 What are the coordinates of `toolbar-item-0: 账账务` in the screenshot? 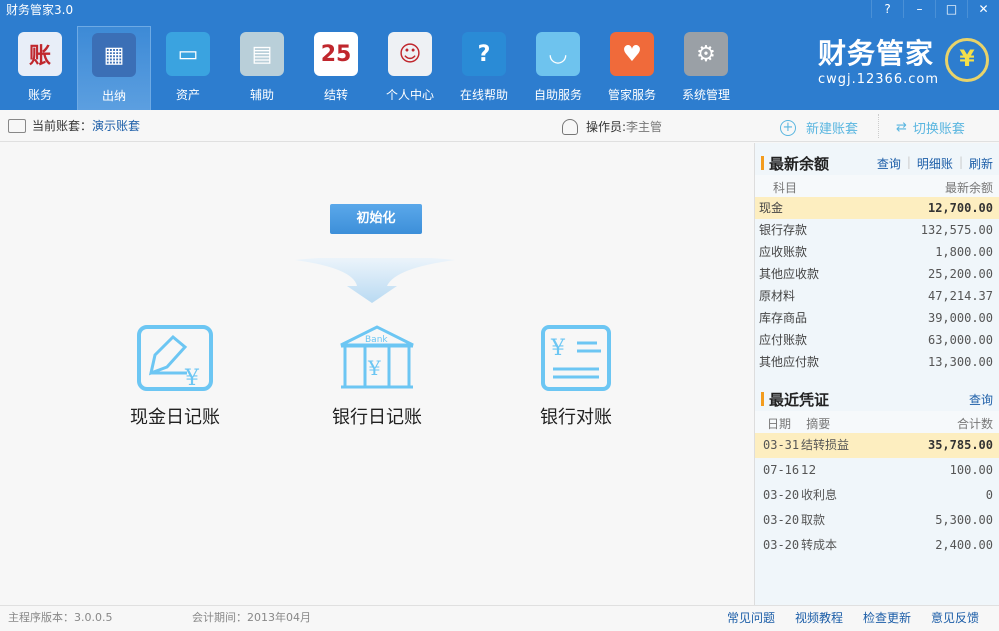 It's located at (40, 68).